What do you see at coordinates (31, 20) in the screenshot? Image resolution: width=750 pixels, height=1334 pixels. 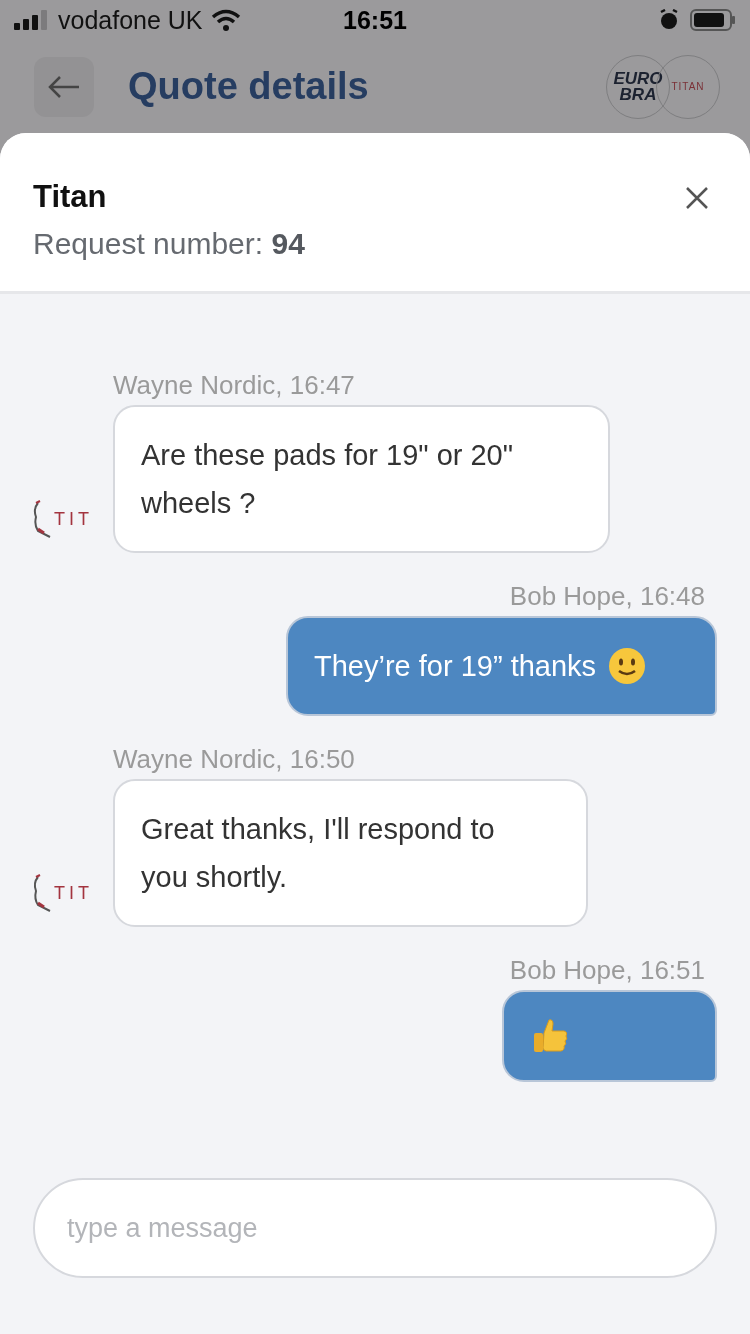 I see `signal-icon` at bounding box center [31, 20].